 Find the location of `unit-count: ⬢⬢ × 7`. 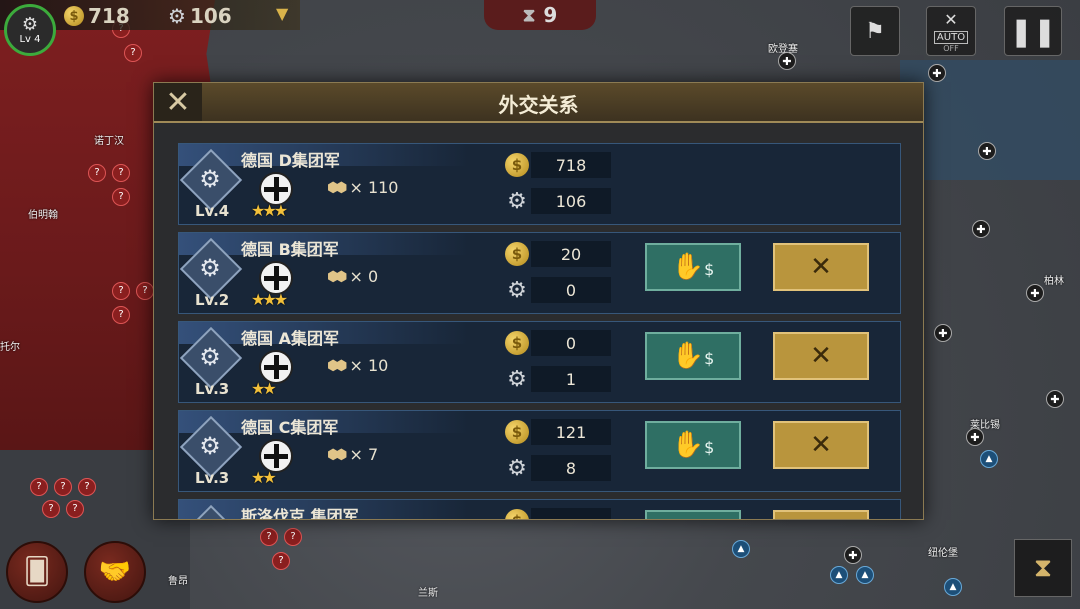

unit-count: ⬢⬢ × 7 is located at coordinates (352, 454).